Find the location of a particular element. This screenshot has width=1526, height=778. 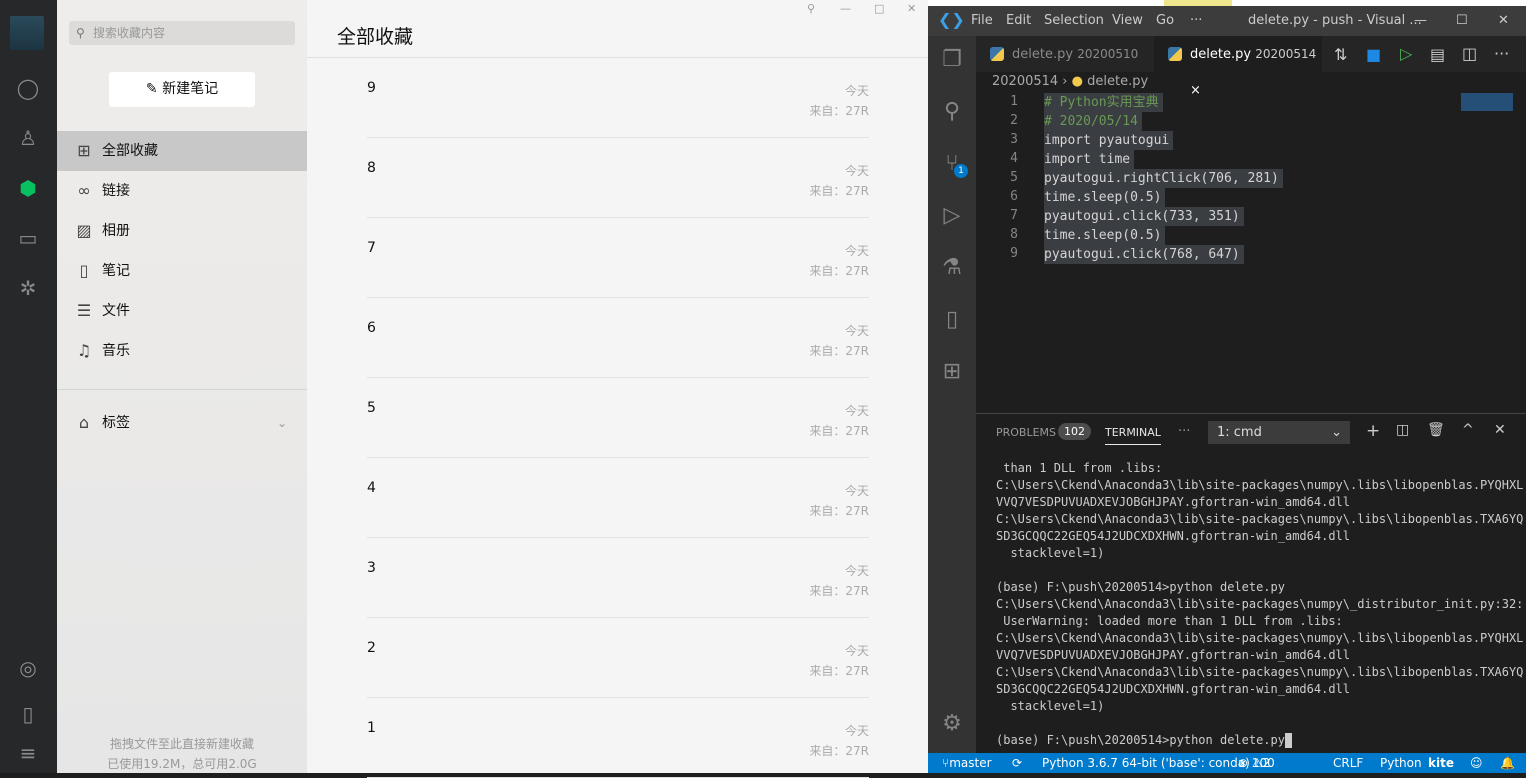

language-status: Python is located at coordinates (1401, 763).